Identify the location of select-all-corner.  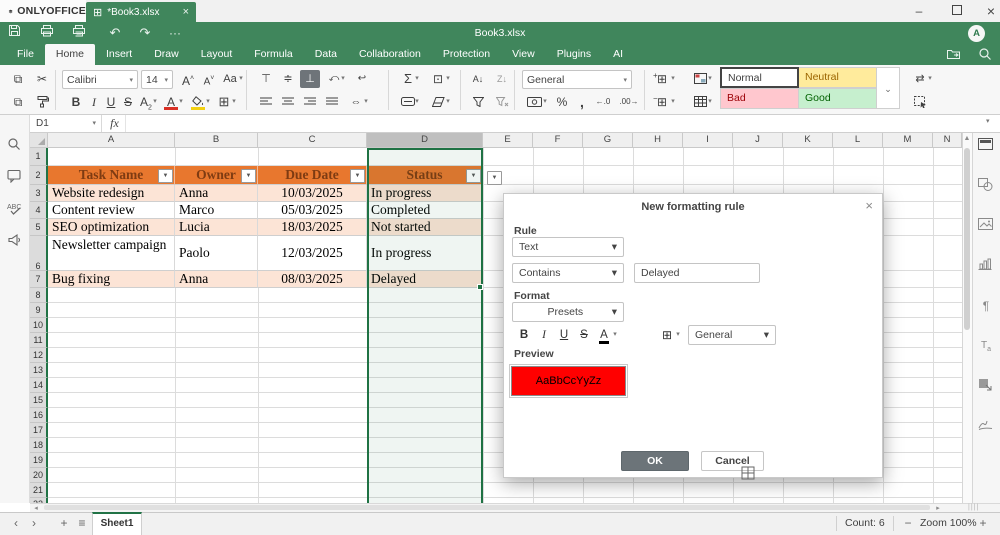
(39, 140).